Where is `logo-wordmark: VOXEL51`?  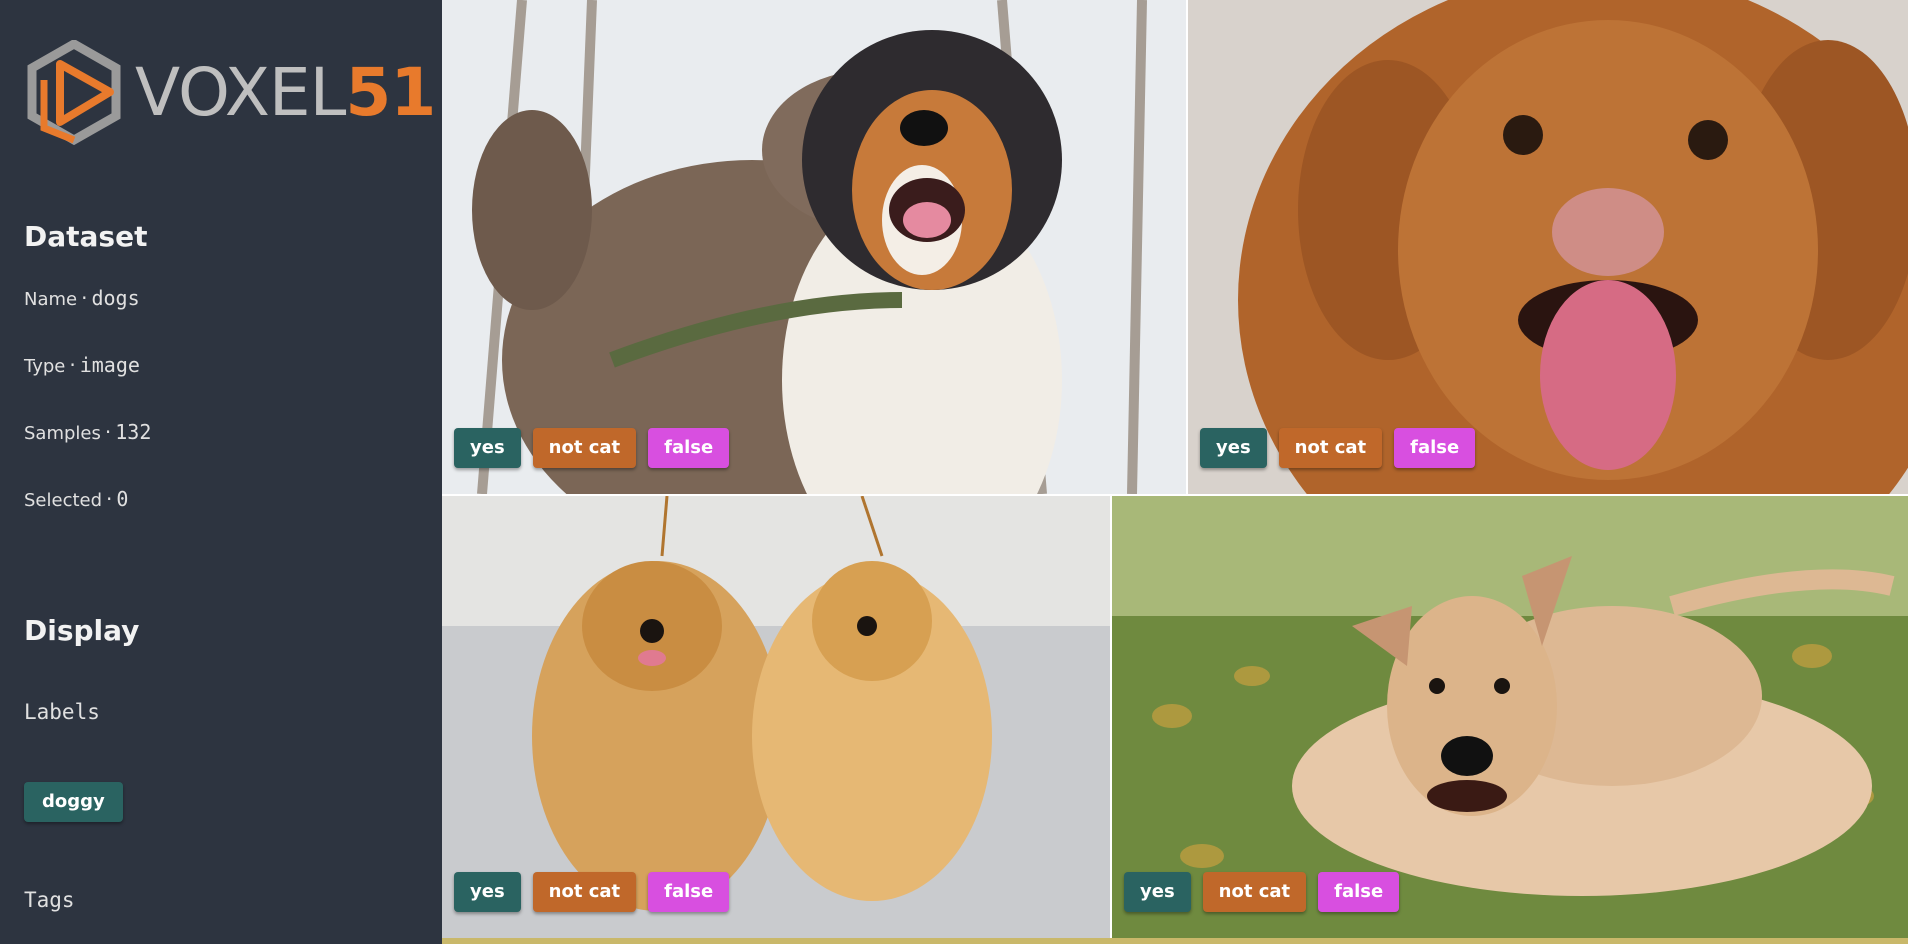 logo-wordmark: VOXEL51 is located at coordinates (285, 93).